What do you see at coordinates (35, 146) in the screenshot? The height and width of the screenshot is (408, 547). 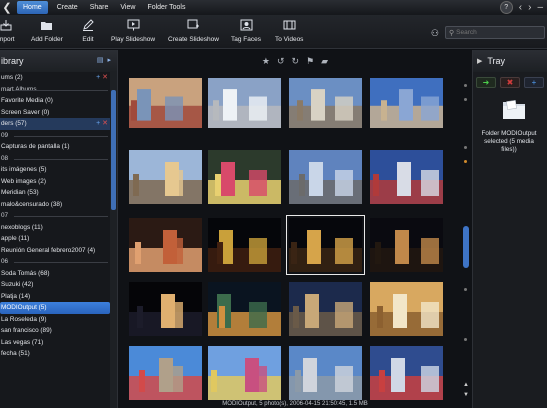 I see `library-item-label: Capturas de pantalla (1)` at bounding box center [35, 146].